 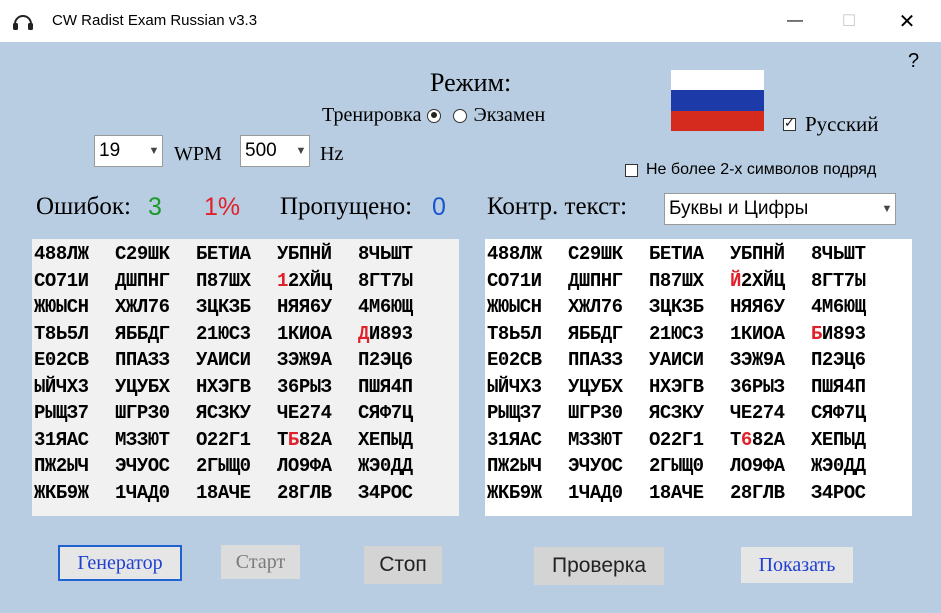 I want to click on frequency-select: 500 ▼, so click(x=275, y=151).